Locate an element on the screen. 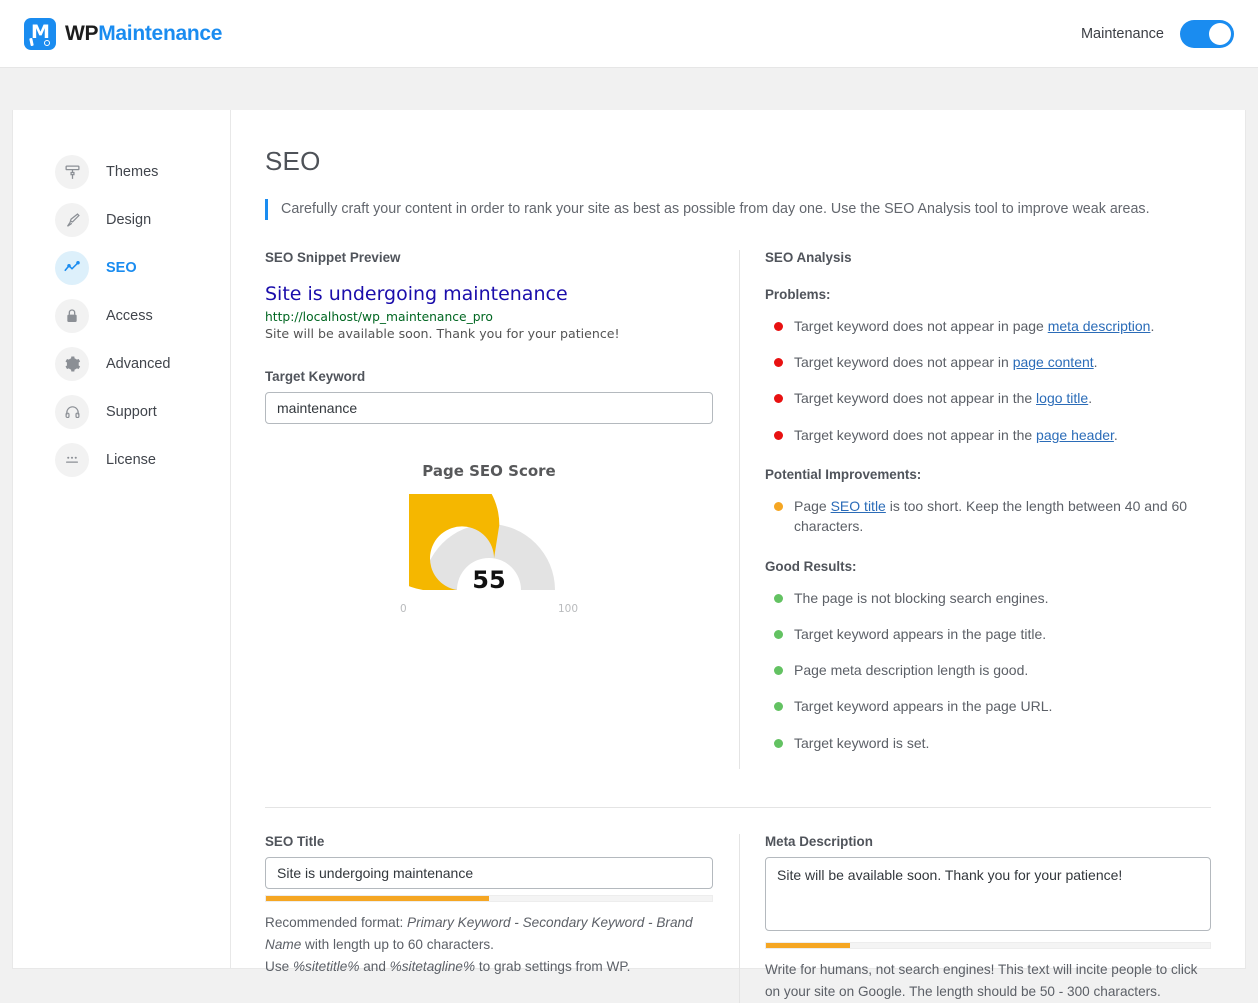 The height and width of the screenshot is (1003, 1258). target-keyword-label: Target Keyword is located at coordinates (315, 376).